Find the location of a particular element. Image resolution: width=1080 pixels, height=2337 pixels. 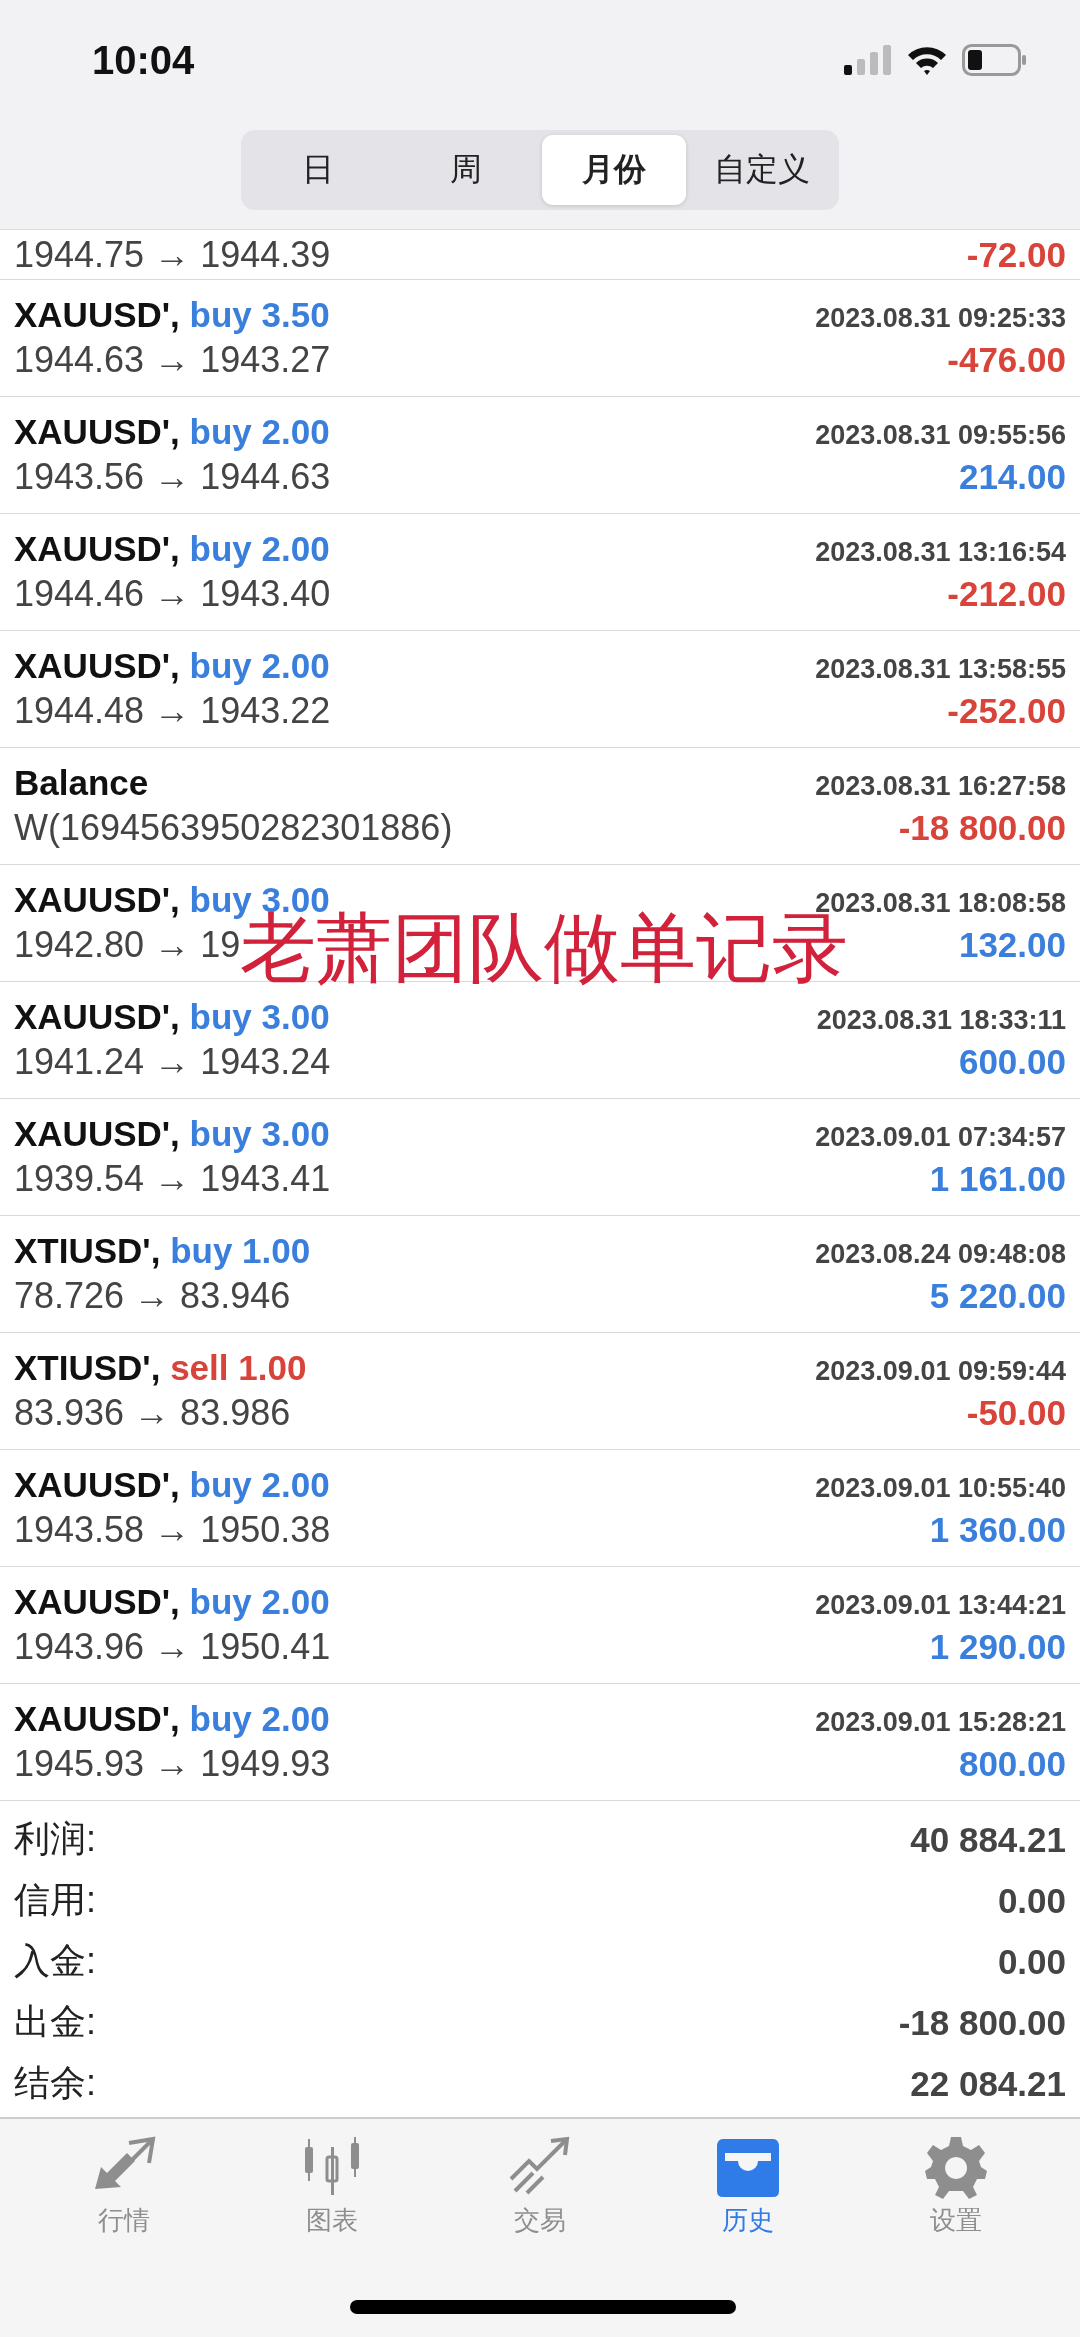

price-range: 1944.46 → 1943.40 is located at coordinates (172, 594).